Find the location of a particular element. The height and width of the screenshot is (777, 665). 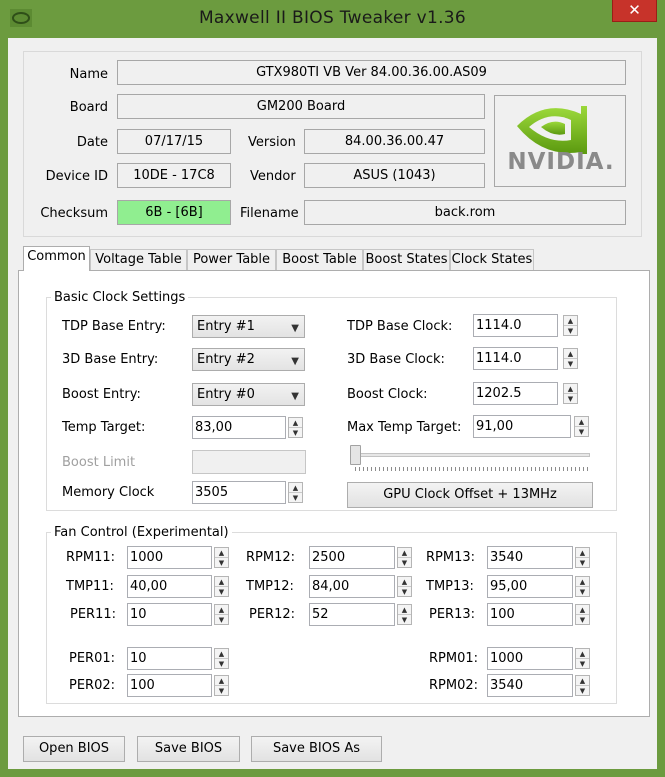

tmp11-input: 40,00 is located at coordinates (169, 586).